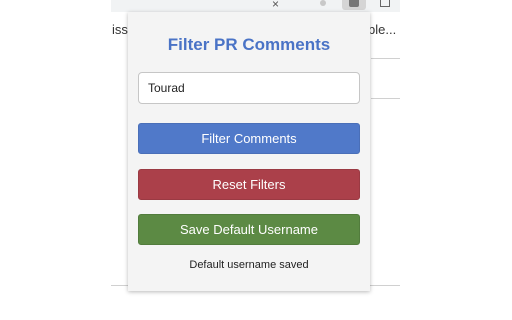  What do you see at coordinates (249, 229) in the screenshot?
I see `save-default-username-button: Save Default Username` at bounding box center [249, 229].